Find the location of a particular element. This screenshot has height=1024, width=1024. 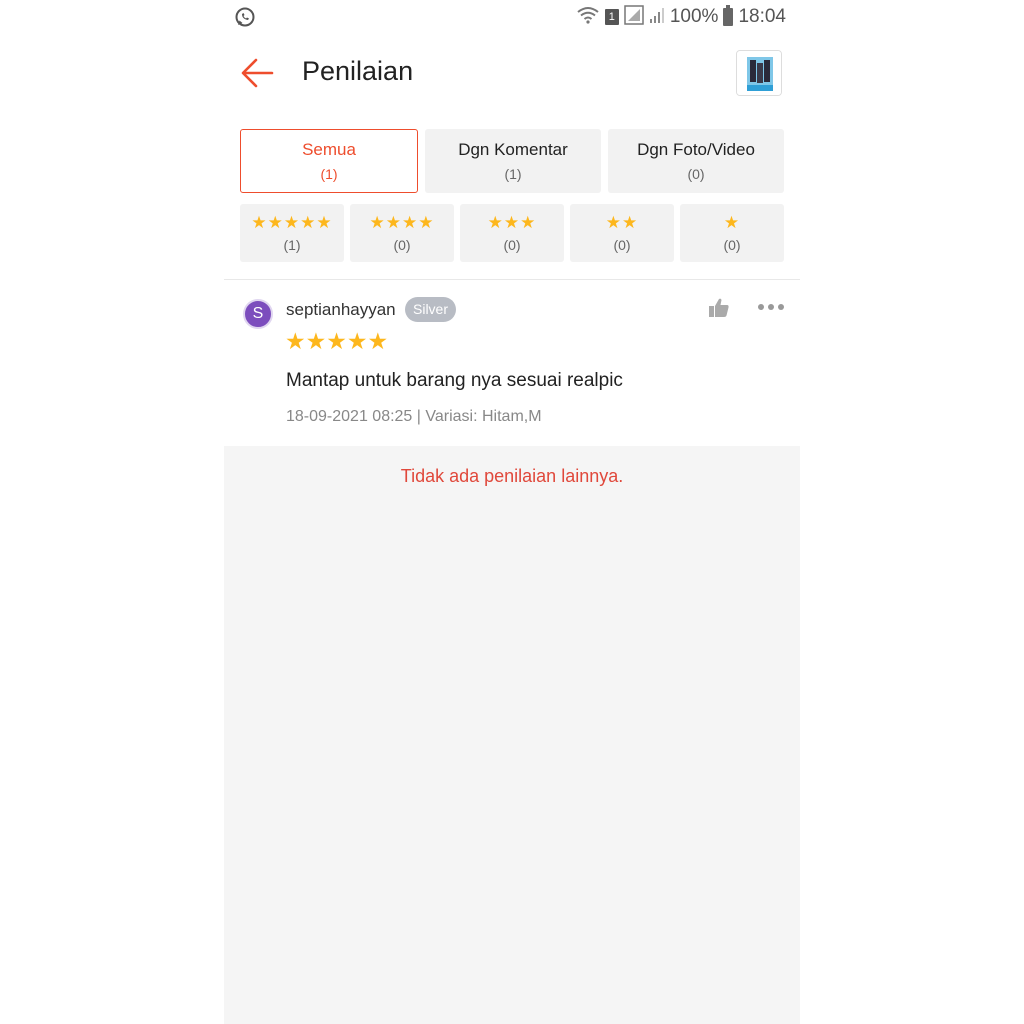

review-meta: 18-09-2021 08:25 | Variasi: Hitam,M is located at coordinates (414, 416).